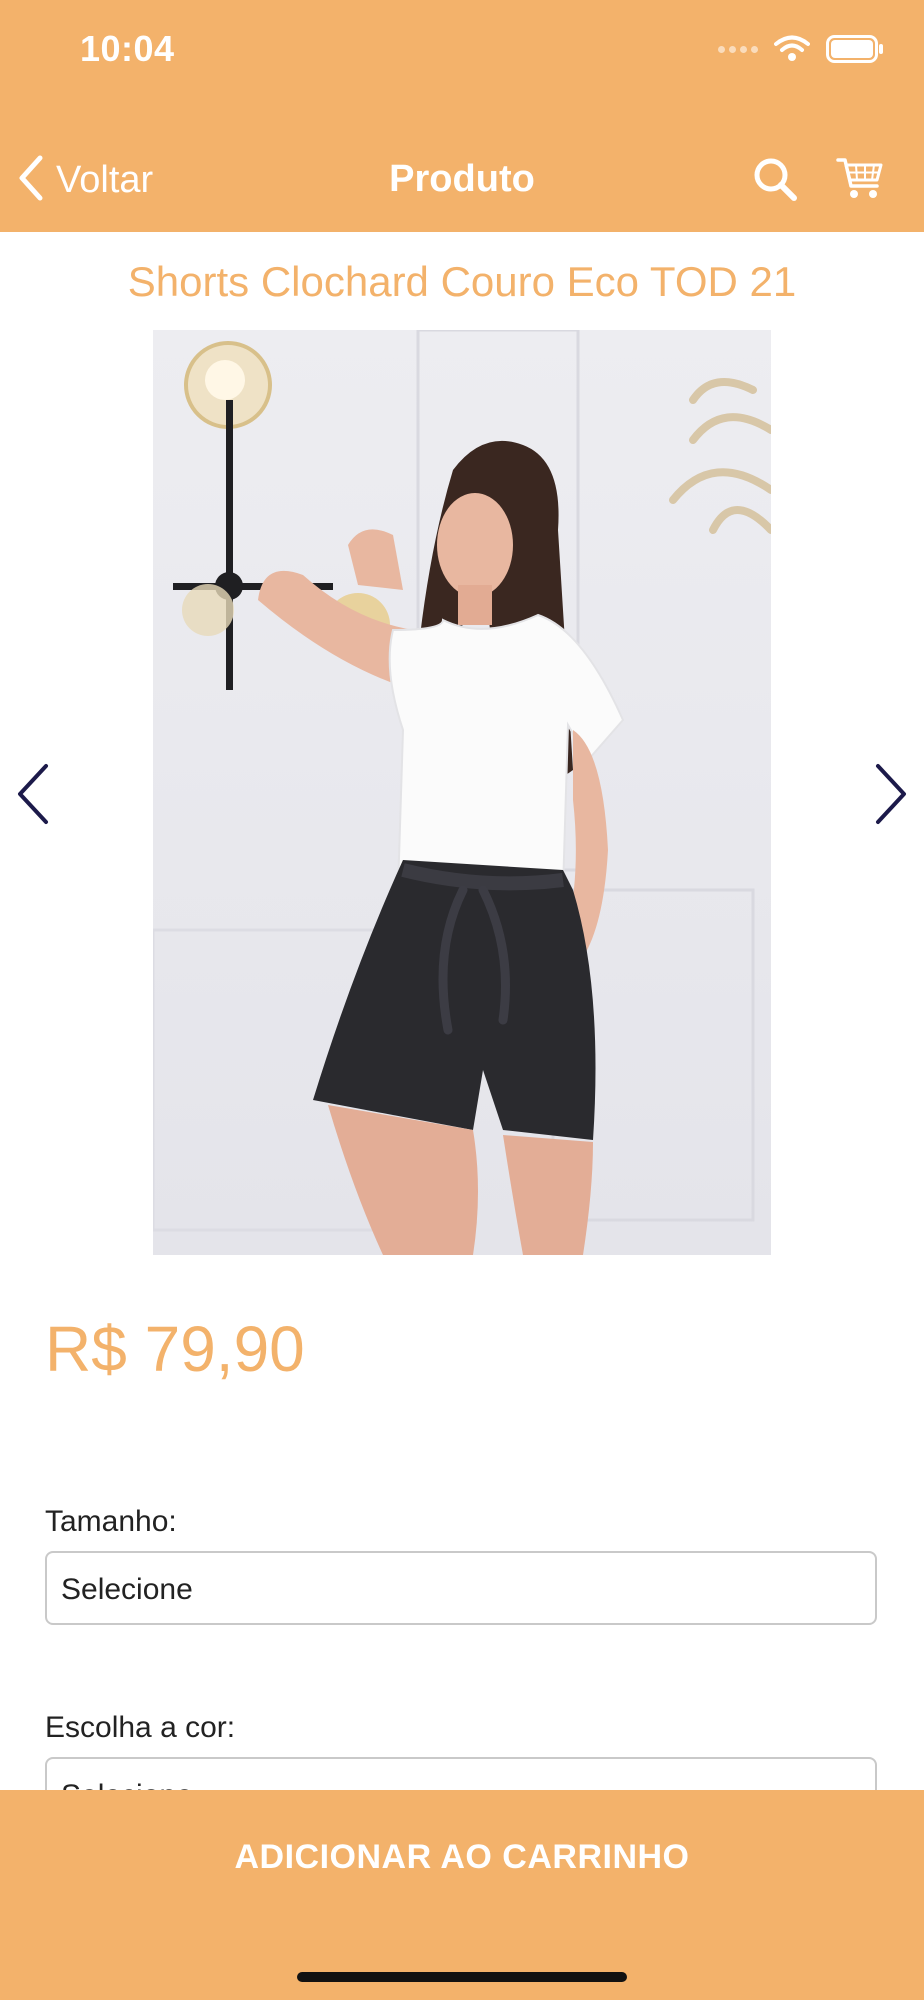 The image size is (924, 2000). Describe the element at coordinates (462, 1857) in the screenshot. I see `add-to-cart-label: ADICIONAR AO CARRINHO` at that location.